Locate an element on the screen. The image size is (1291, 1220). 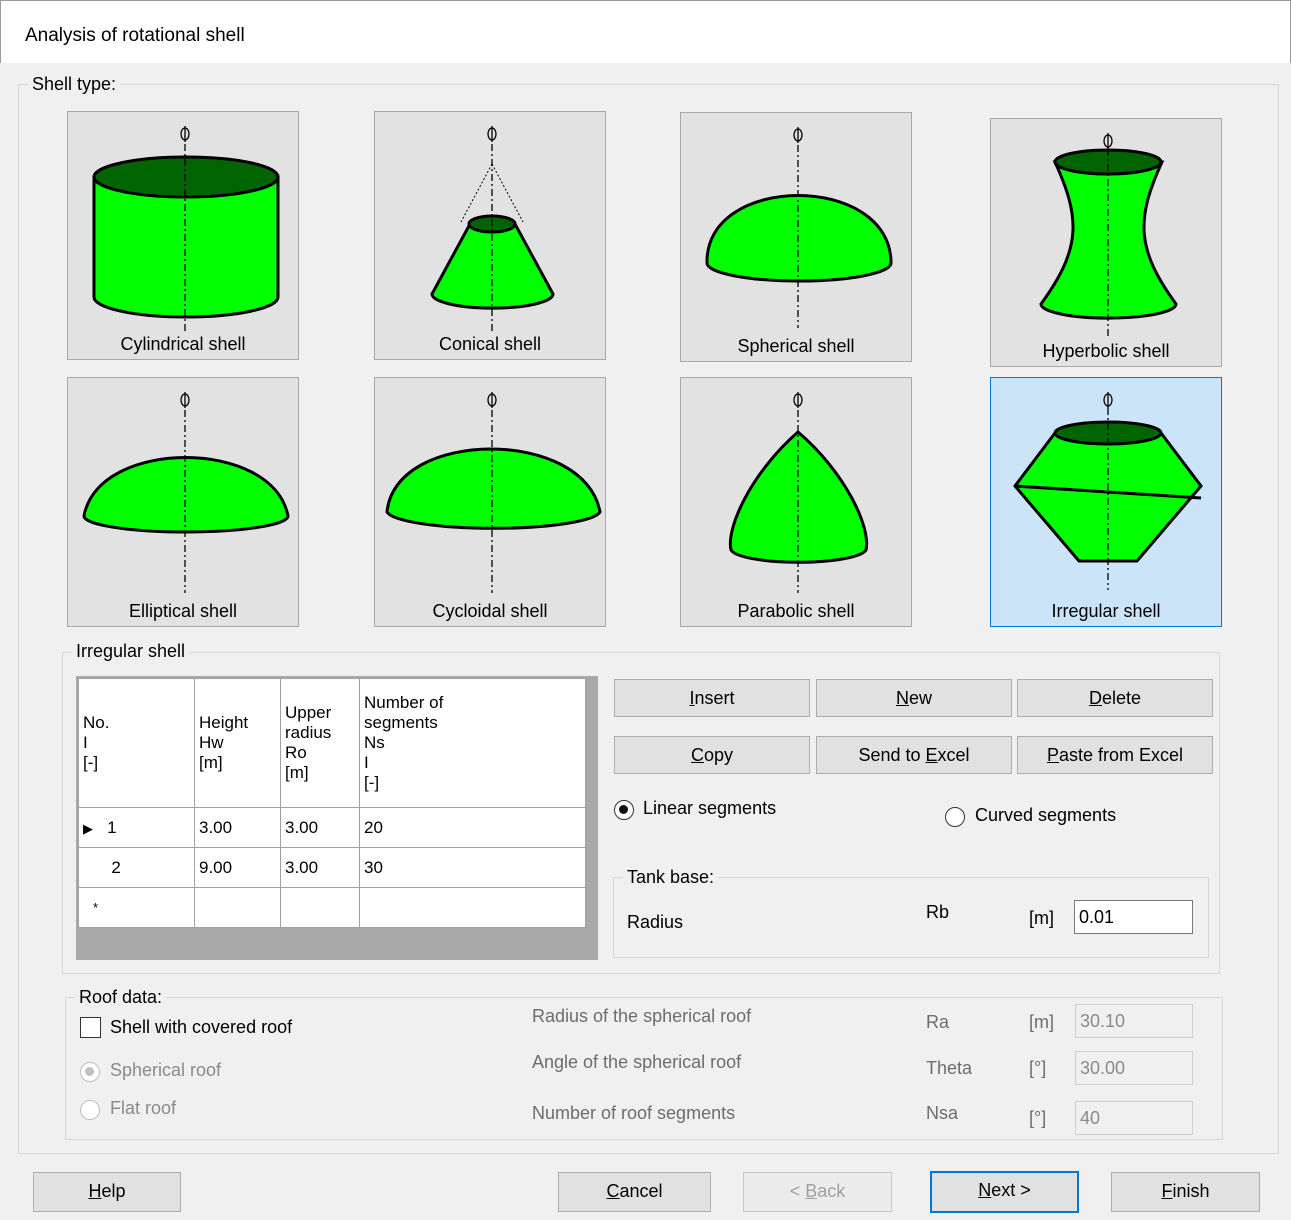
parabolic-shell-icon is located at coordinates (798, 492).